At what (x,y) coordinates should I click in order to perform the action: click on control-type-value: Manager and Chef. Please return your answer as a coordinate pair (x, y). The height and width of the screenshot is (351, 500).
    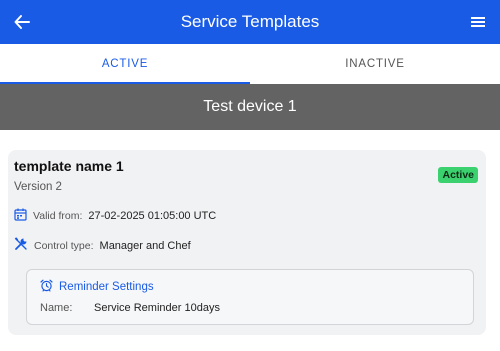
    Looking at the image, I should click on (145, 245).